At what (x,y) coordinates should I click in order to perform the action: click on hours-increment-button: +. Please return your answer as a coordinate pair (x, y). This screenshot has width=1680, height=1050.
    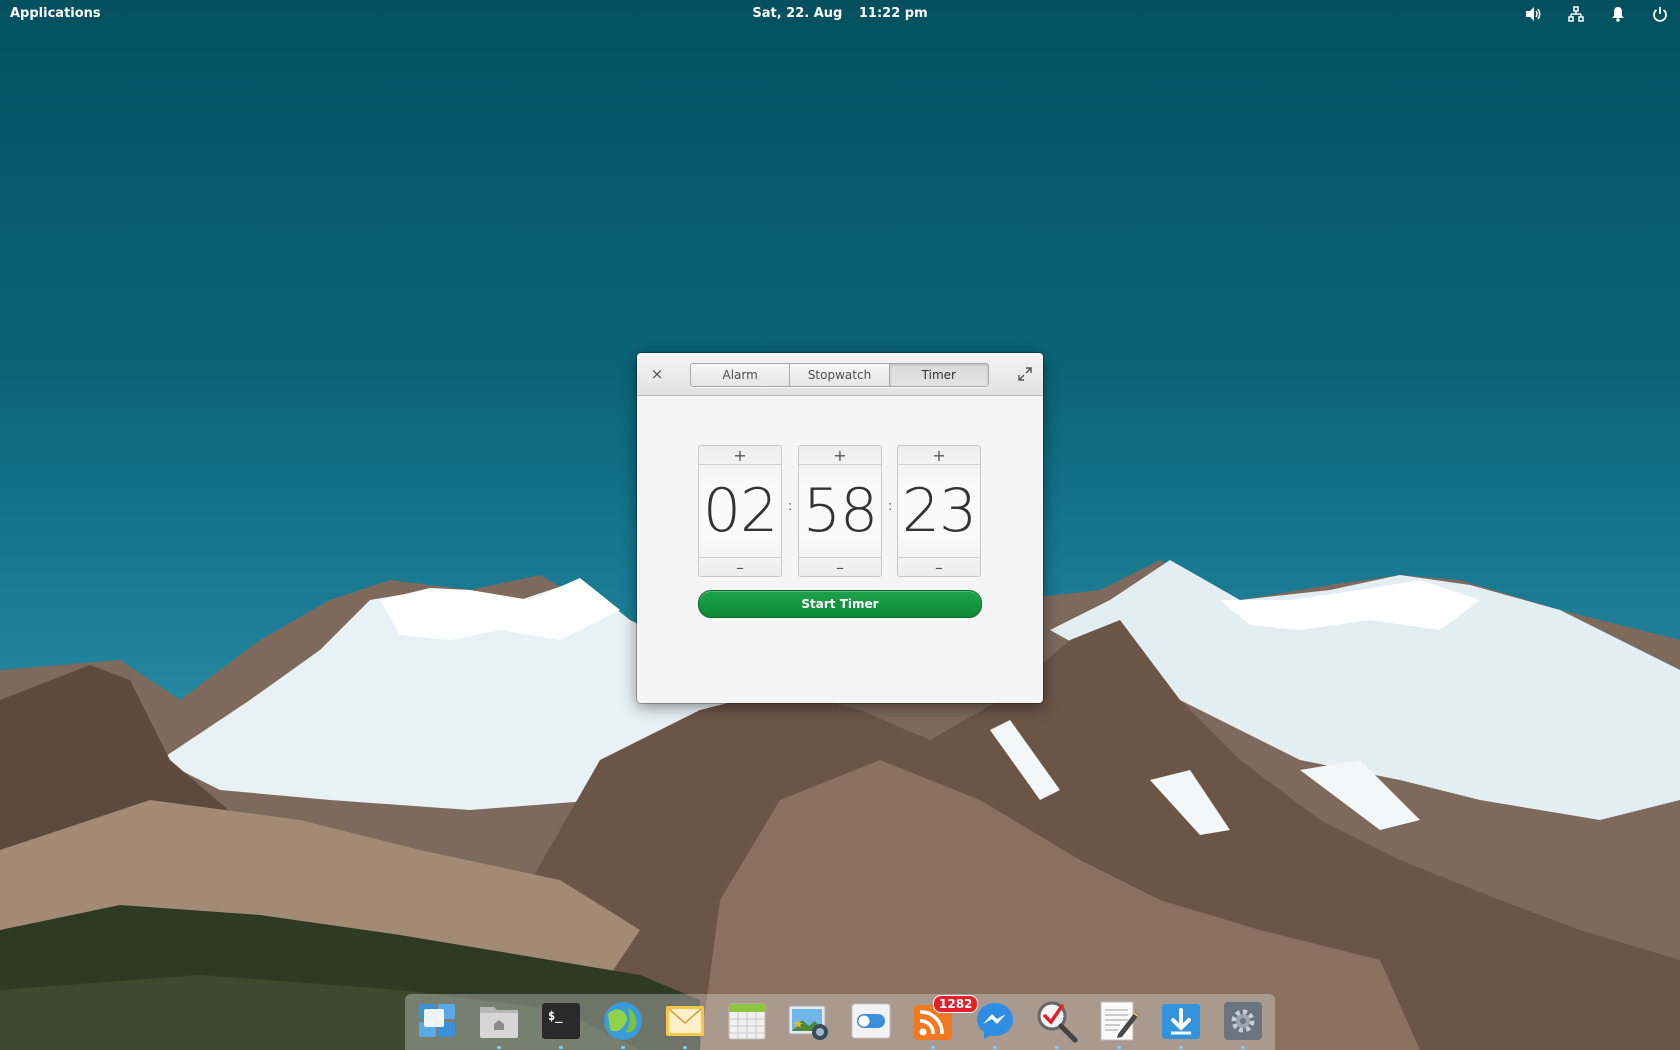
    Looking at the image, I should click on (740, 455).